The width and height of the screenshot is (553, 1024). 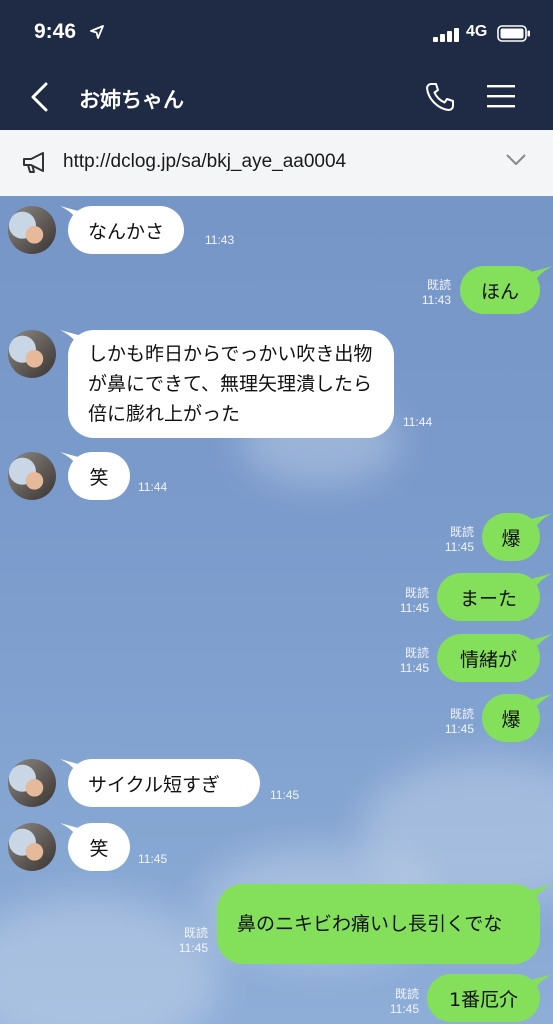 What do you see at coordinates (97, 32) in the screenshot?
I see `location-arrow-icon` at bounding box center [97, 32].